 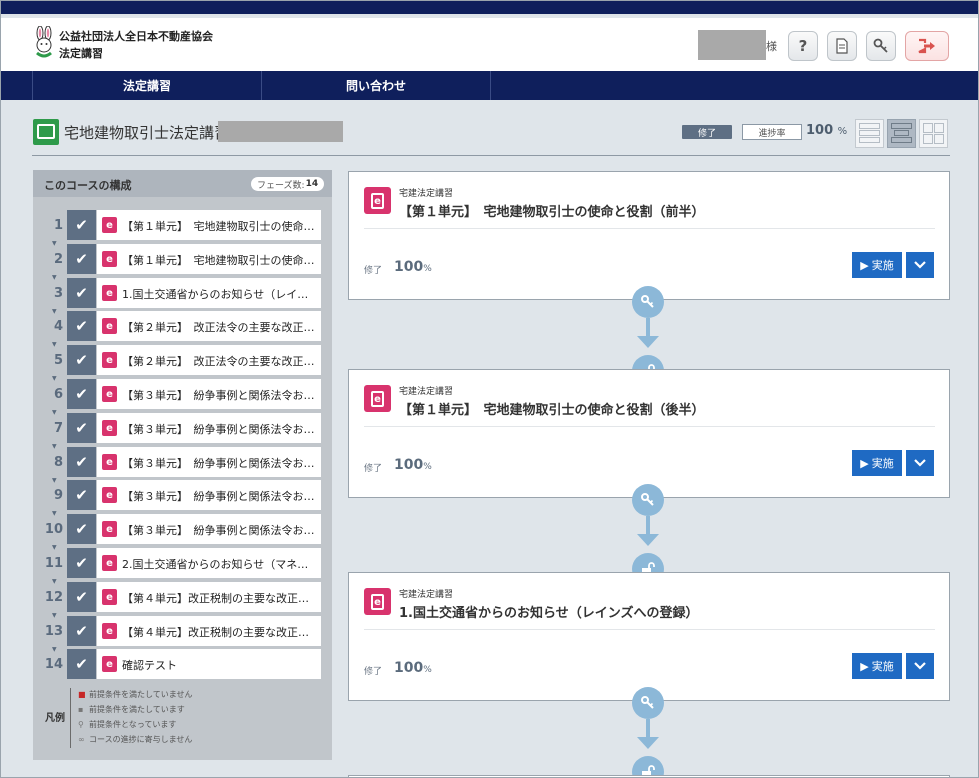 What do you see at coordinates (209, 664) in the screenshot?
I see `phase-item-body: e 確認テスト` at bounding box center [209, 664].